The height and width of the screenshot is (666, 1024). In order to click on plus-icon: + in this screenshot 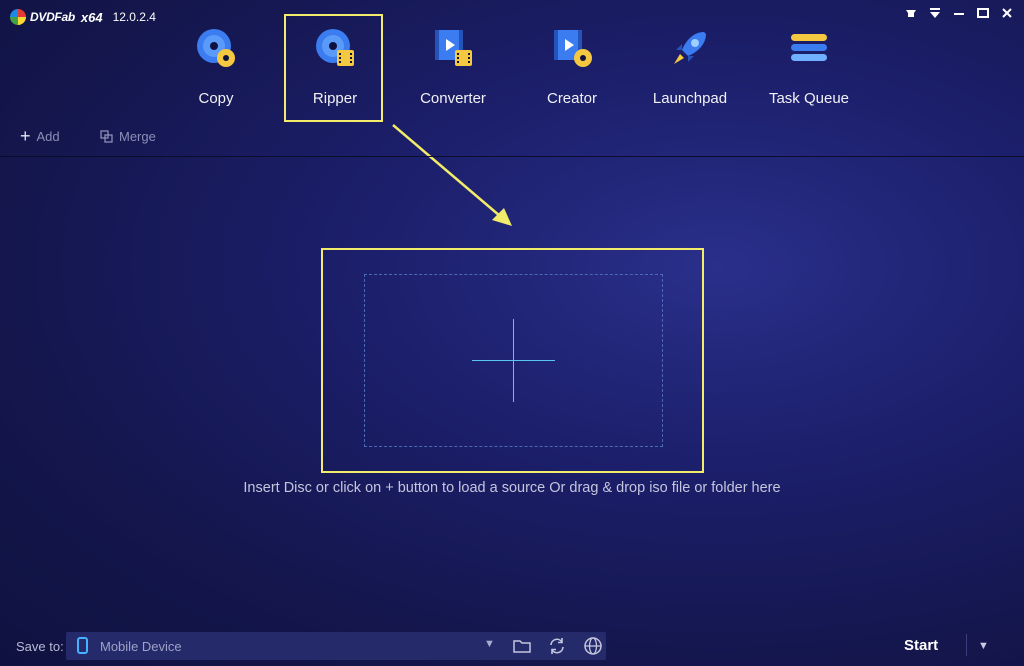, I will do `click(25, 136)`.